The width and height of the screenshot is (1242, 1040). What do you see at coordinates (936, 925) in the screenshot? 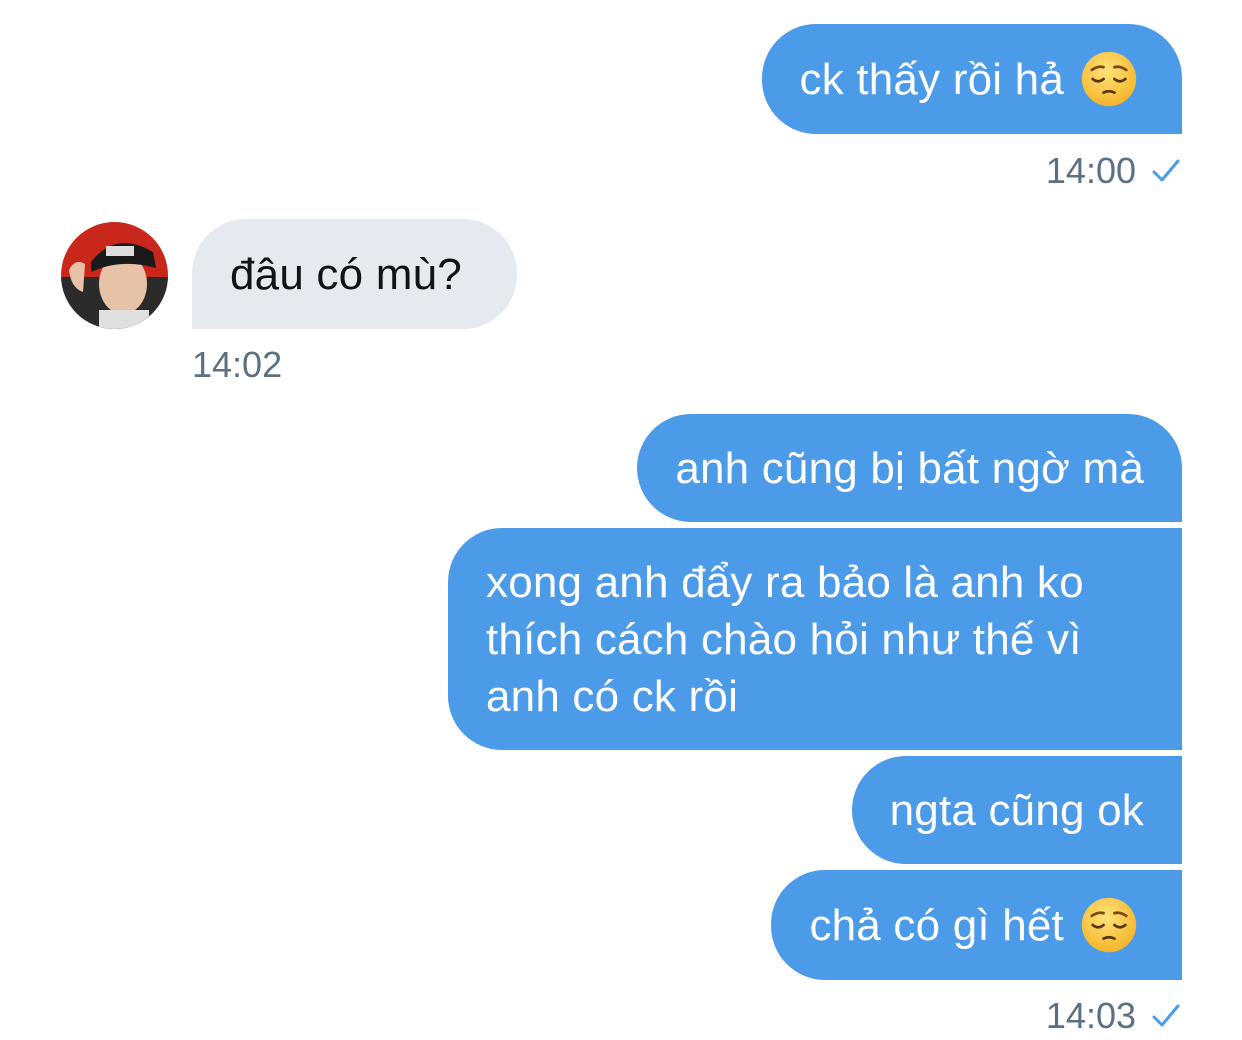
I see `message-text: chả có gì hết` at bounding box center [936, 925].